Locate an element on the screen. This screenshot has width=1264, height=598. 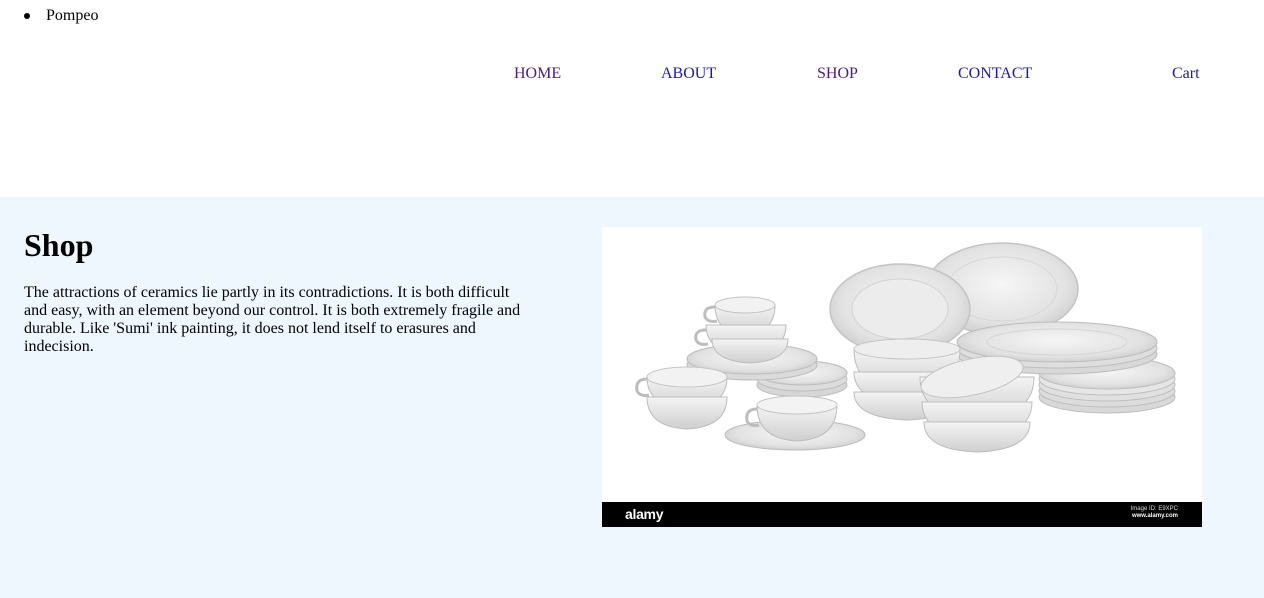
nav-home-link: HOME is located at coordinates (537, 74).